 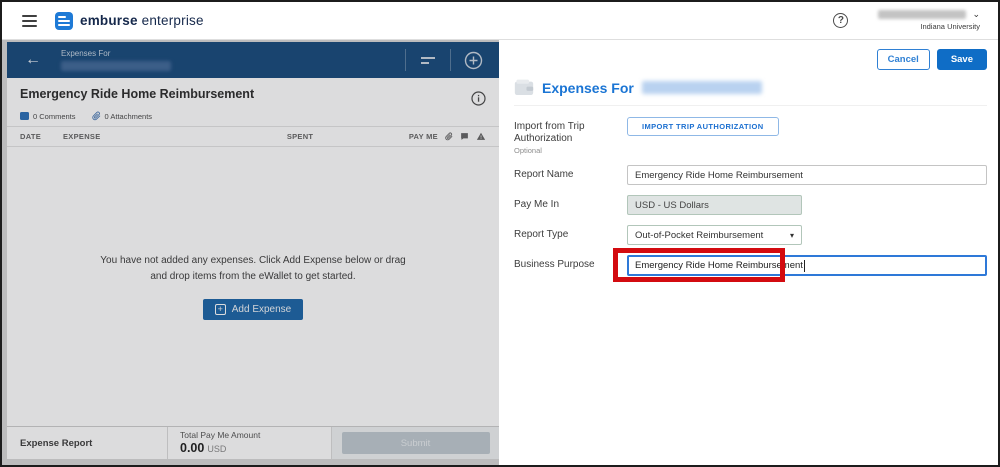 I want to click on paperclip-icon, so click(x=95, y=116).